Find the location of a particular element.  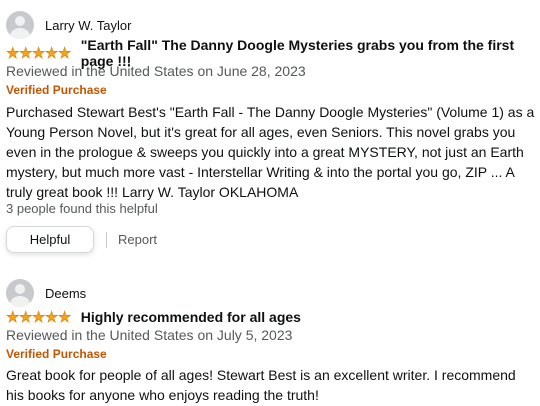

review-actions: Helpful Report is located at coordinates (81, 239).